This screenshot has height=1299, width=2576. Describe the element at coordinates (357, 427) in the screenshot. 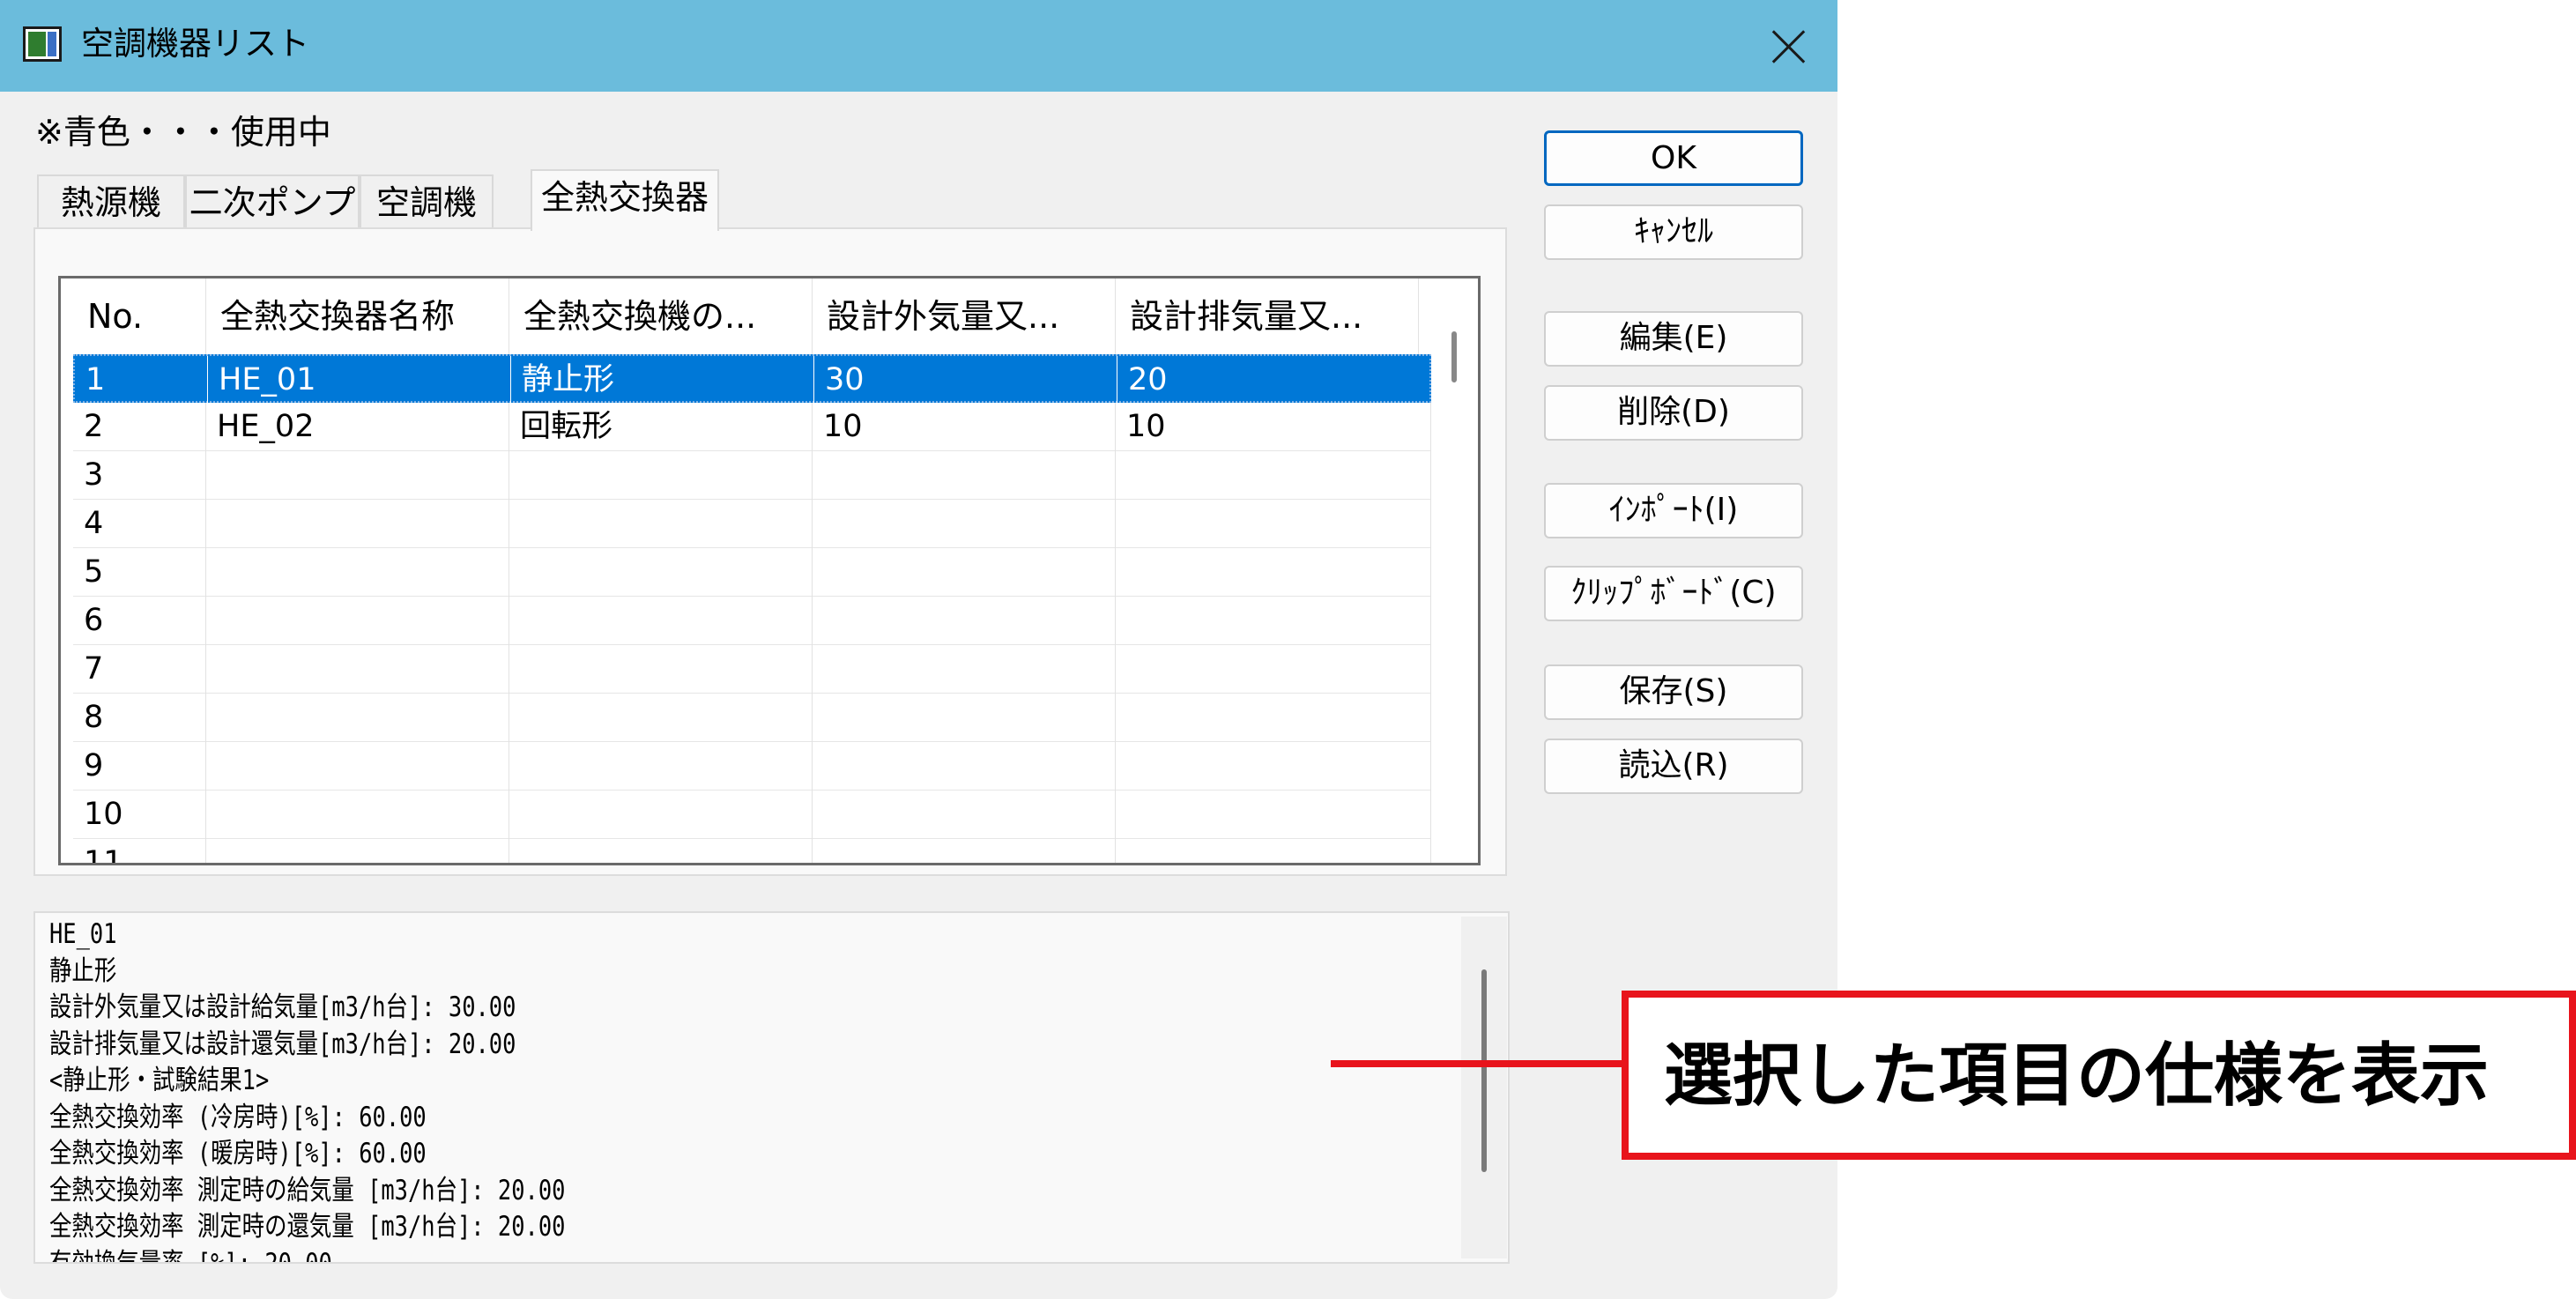

I see `table-cell: HE_02` at that location.